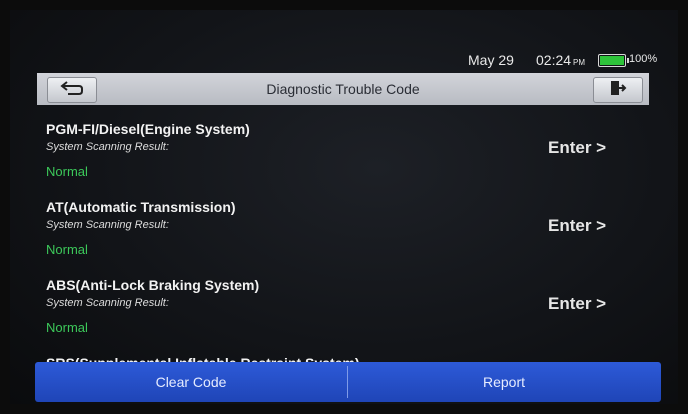 Image resolution: width=688 pixels, height=414 pixels. I want to click on exit-button, so click(618, 90).